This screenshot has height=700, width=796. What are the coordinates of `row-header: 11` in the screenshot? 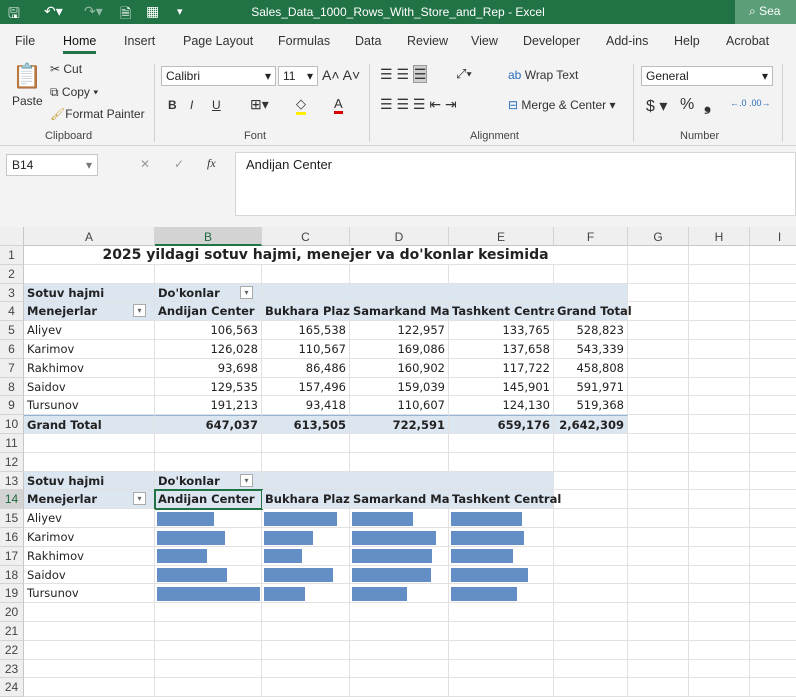 It's located at (12, 443).